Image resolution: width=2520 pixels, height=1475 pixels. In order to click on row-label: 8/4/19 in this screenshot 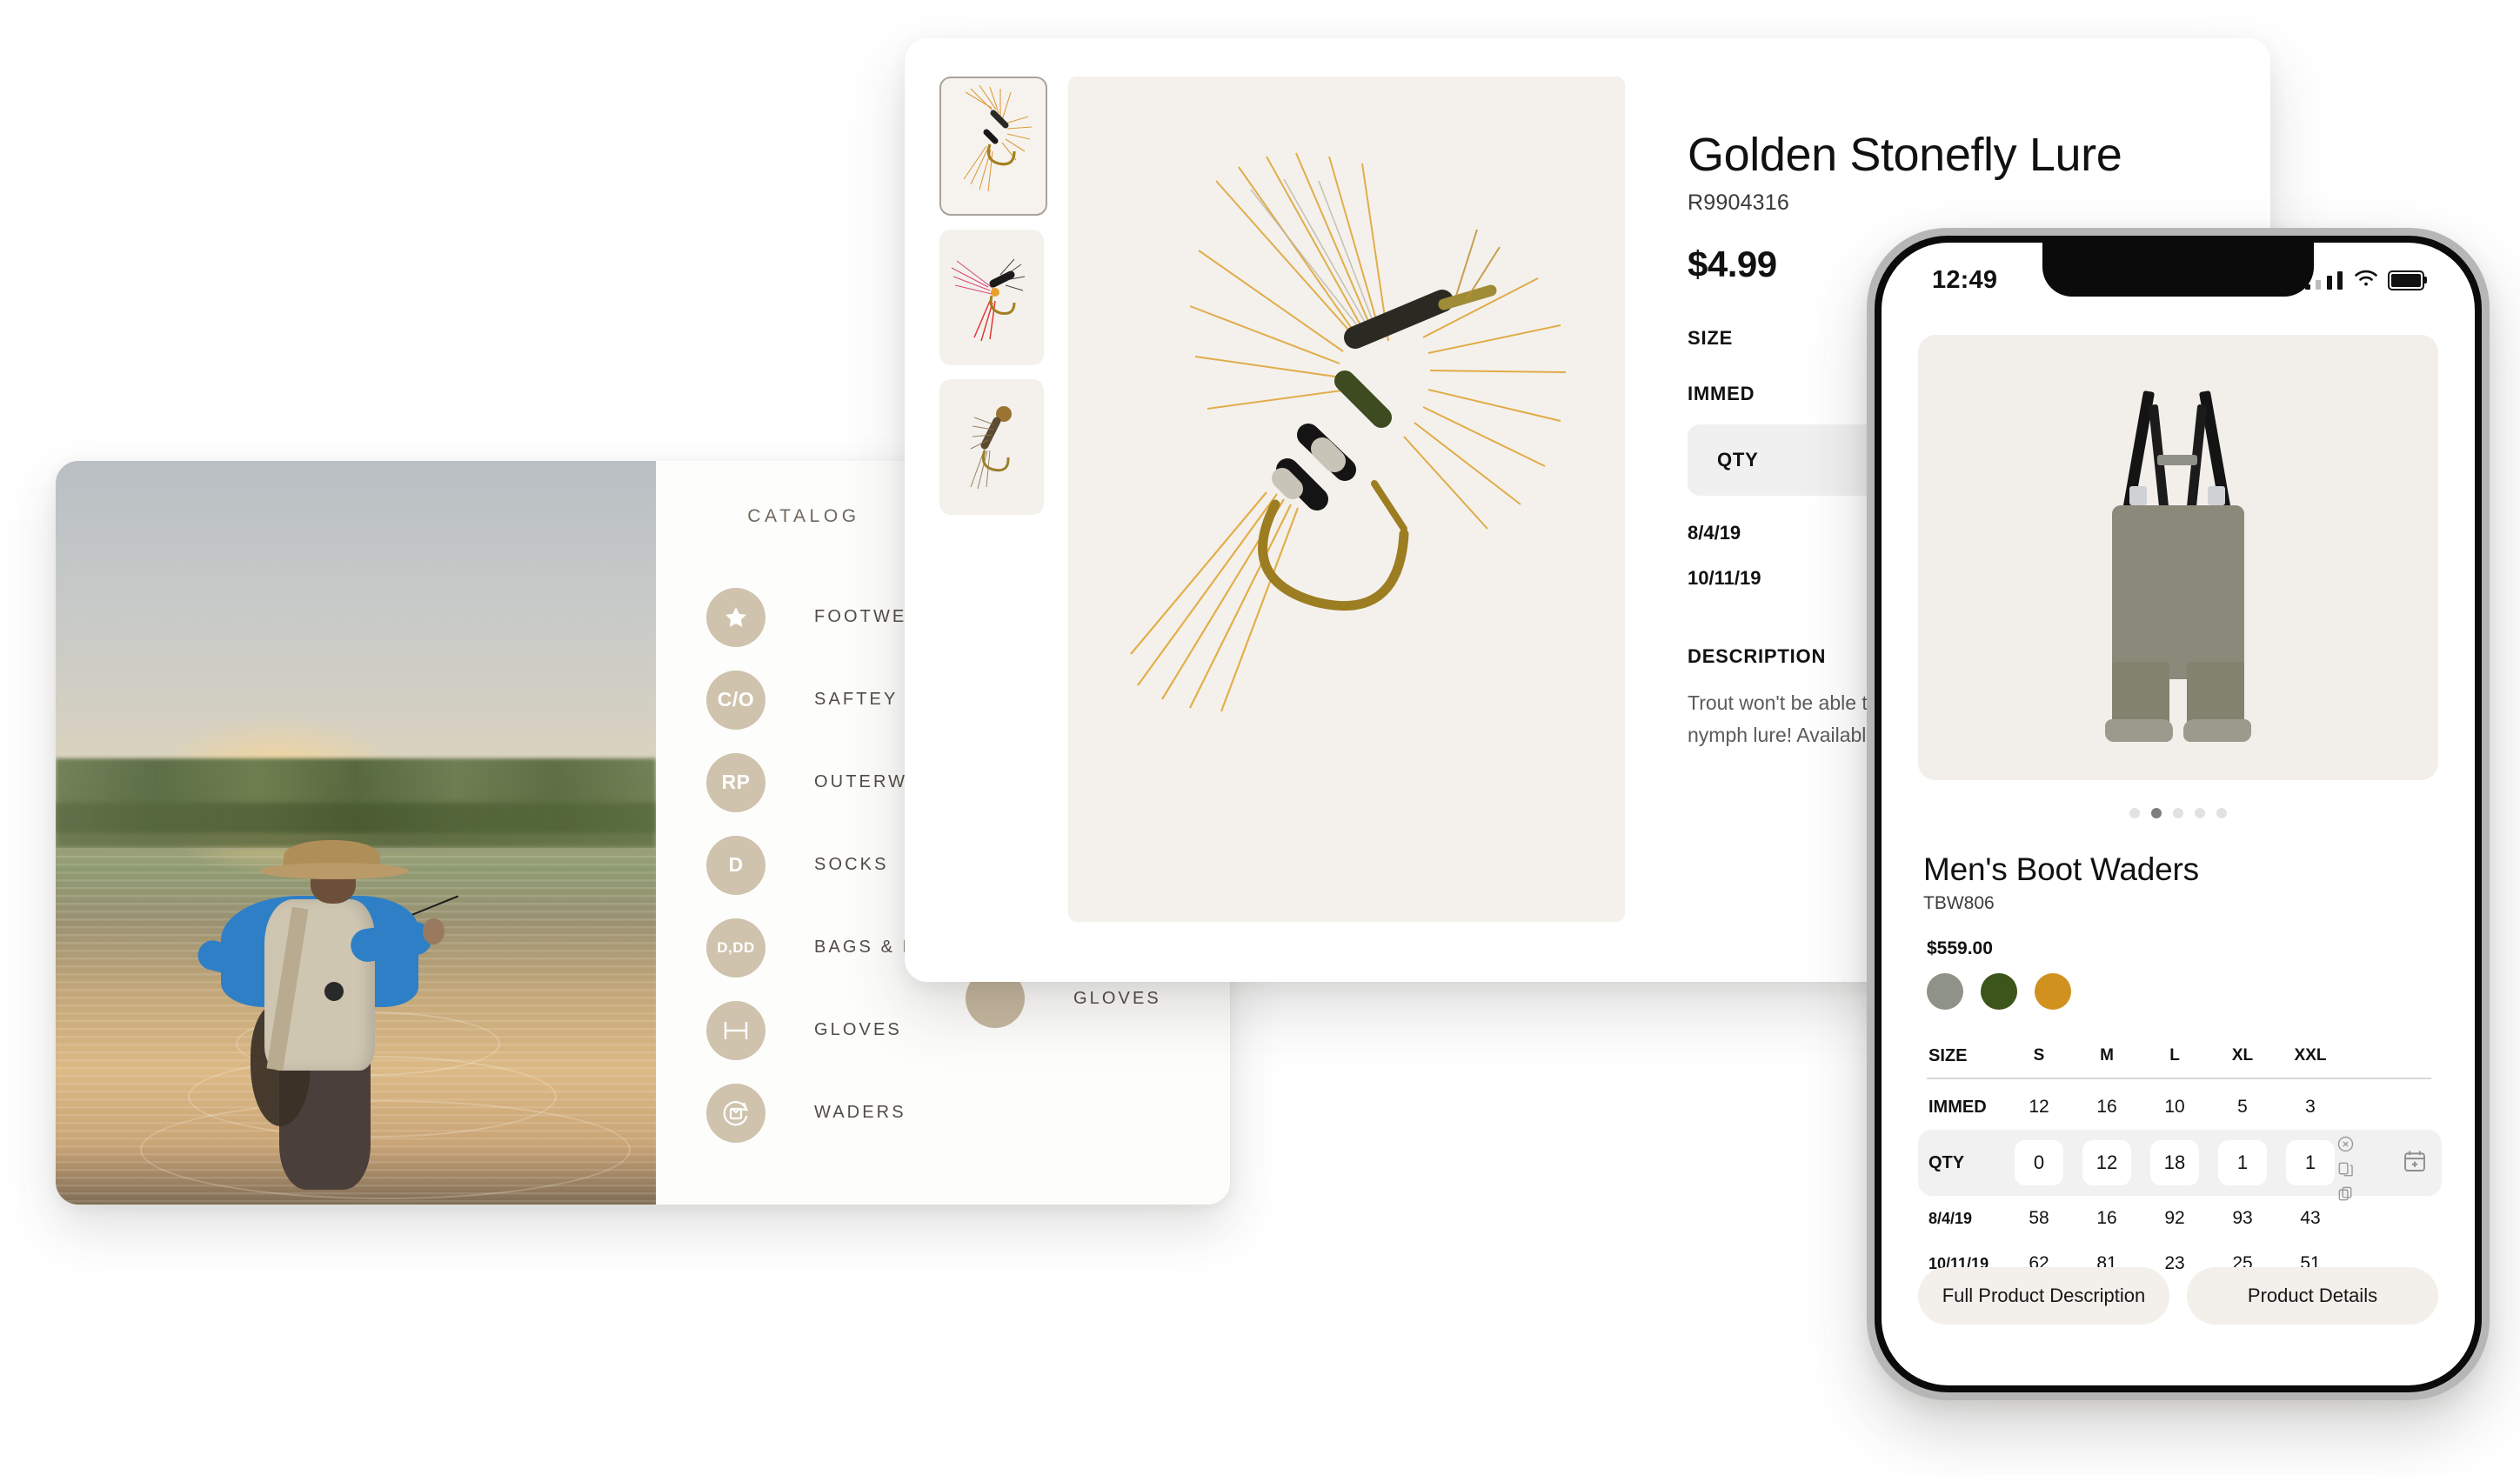, I will do `click(1950, 1218)`.